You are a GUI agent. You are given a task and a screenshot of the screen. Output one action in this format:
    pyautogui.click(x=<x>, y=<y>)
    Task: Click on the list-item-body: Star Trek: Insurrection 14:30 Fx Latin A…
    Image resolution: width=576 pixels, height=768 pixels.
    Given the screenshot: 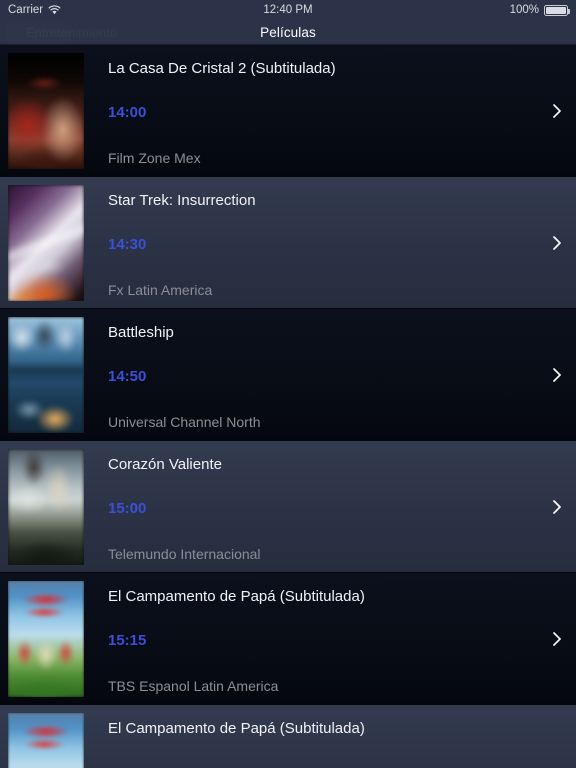 What is the action you would take?
    pyautogui.click(x=330, y=243)
    